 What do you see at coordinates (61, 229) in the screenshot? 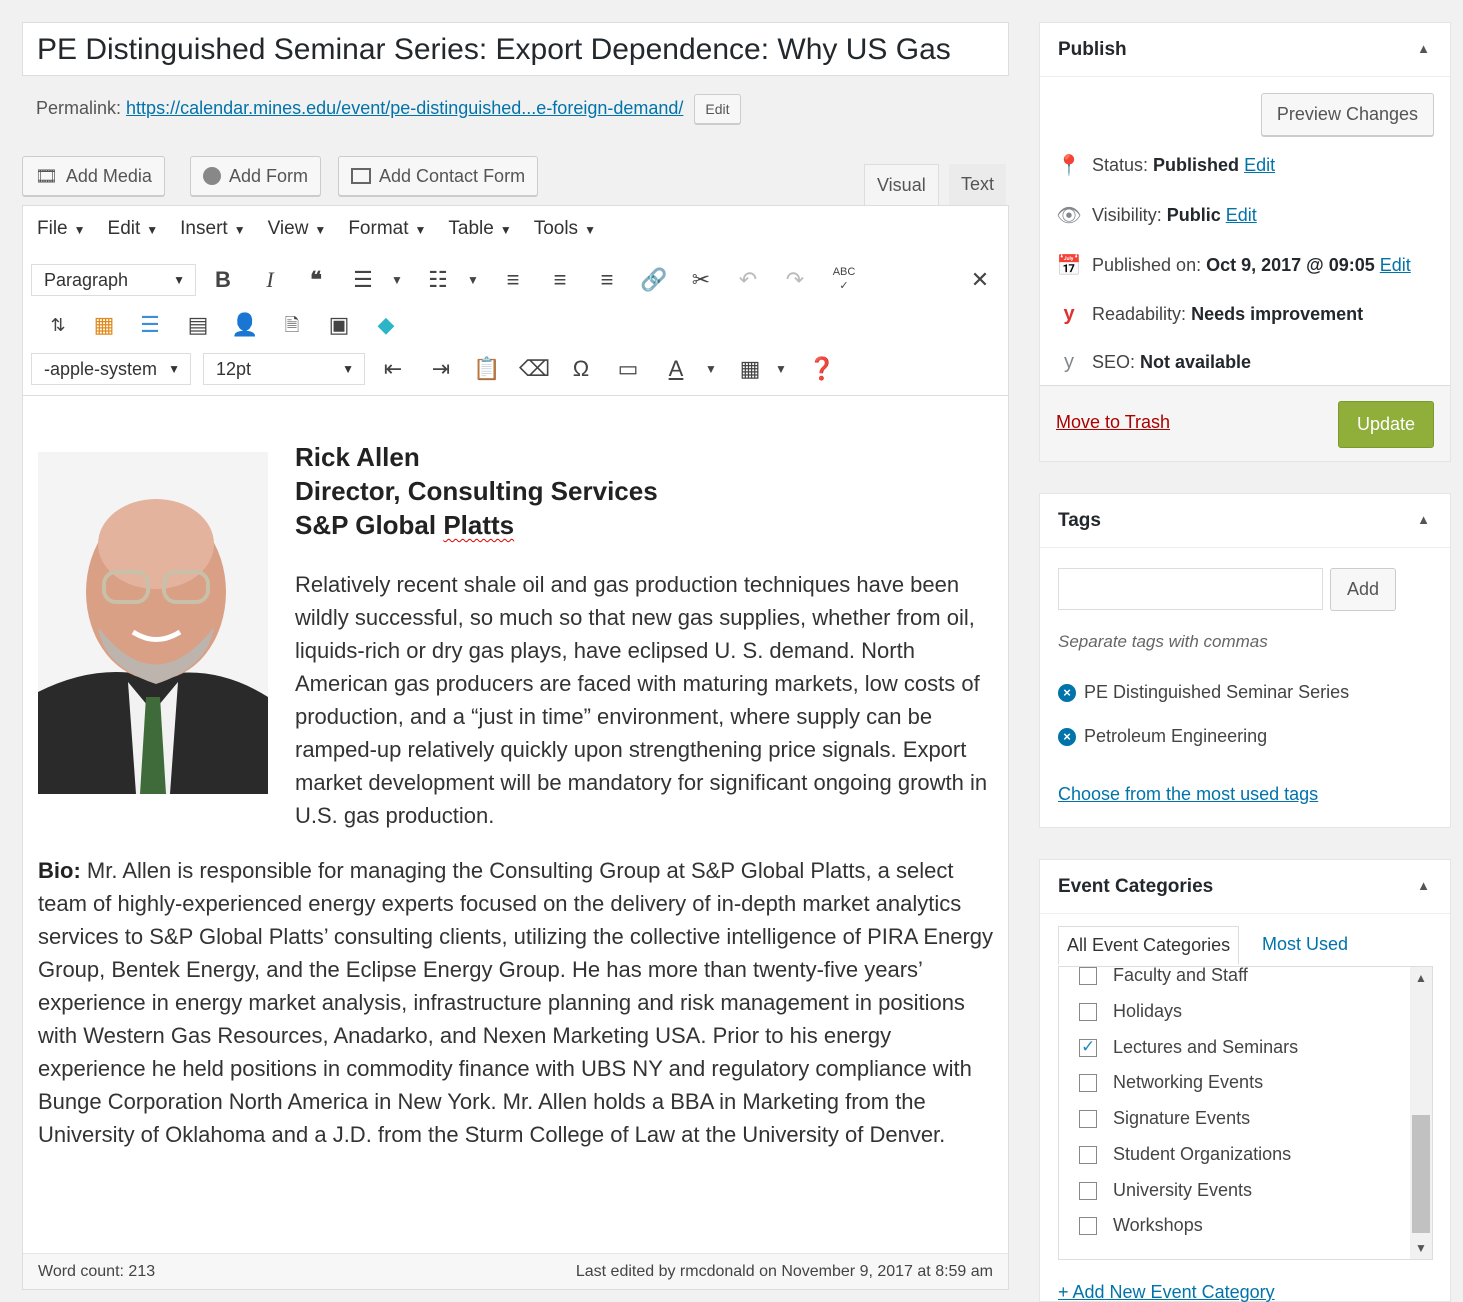
I see `menu-file: File ▼` at bounding box center [61, 229].